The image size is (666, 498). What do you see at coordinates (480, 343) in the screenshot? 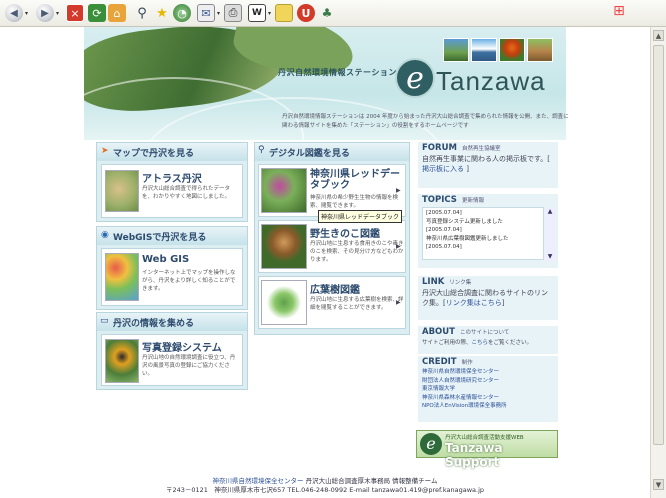
I see `about-link: こちら` at bounding box center [480, 343].